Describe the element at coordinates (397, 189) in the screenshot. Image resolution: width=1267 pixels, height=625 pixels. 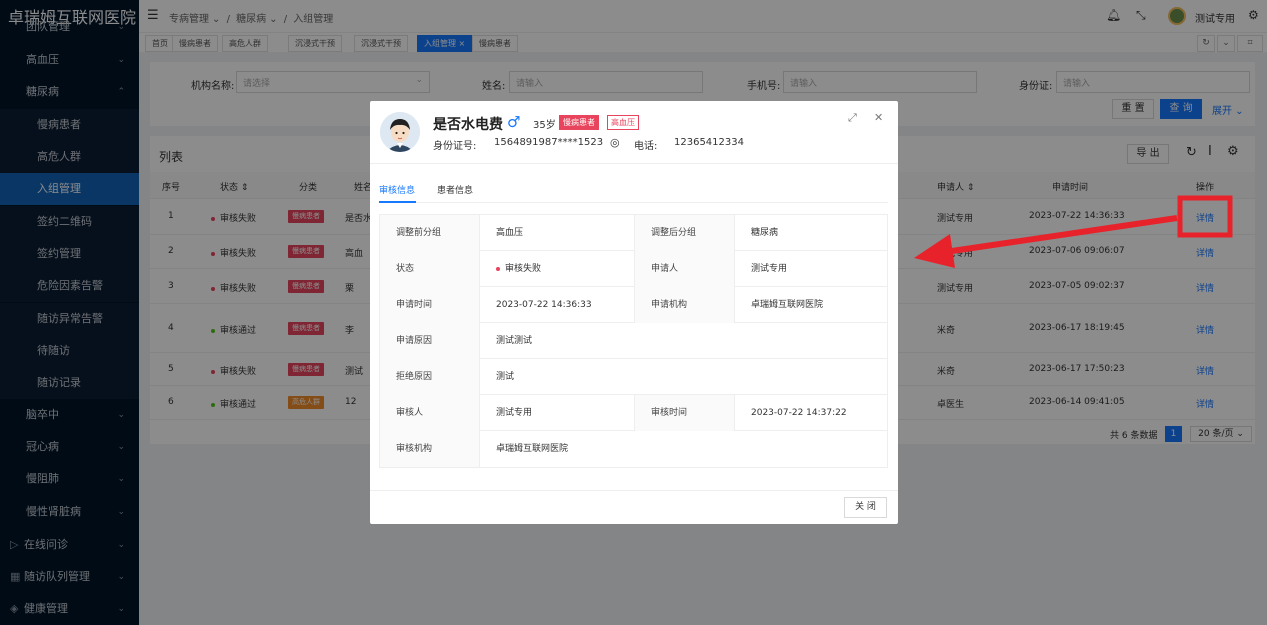
I see `tab-review-info: 审核信息` at that location.